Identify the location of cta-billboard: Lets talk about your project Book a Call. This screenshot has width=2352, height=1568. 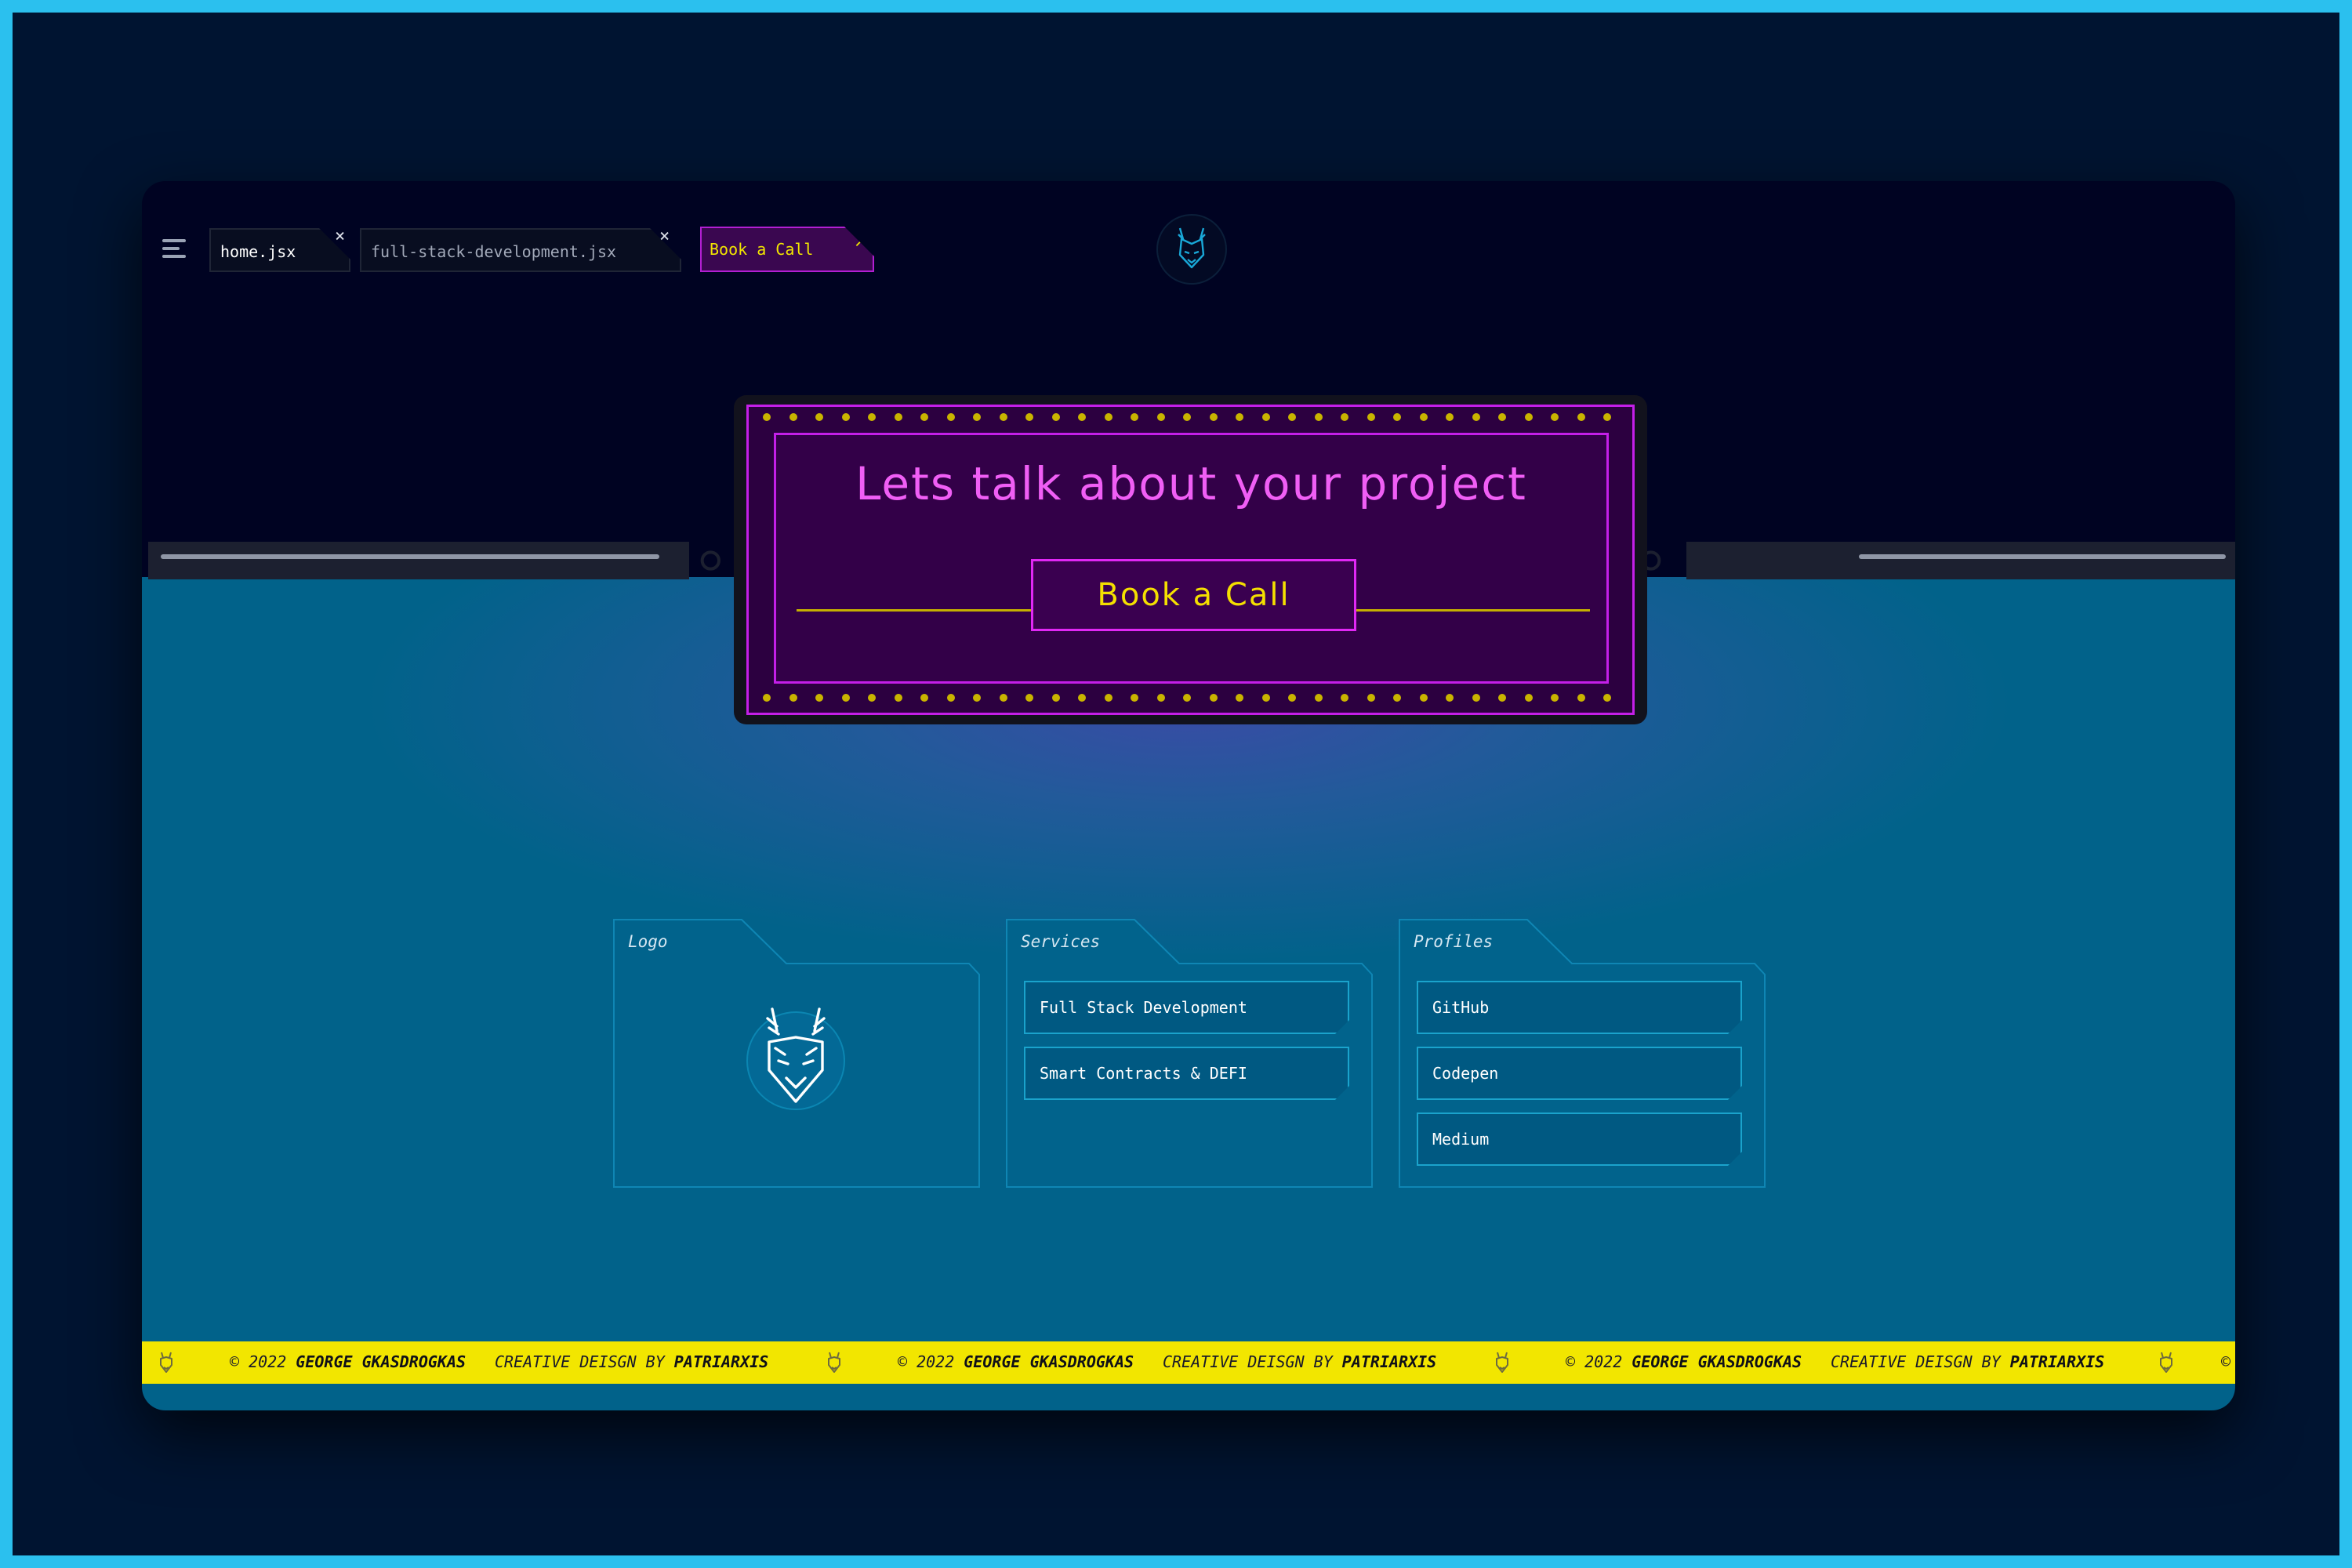
(1190, 559).